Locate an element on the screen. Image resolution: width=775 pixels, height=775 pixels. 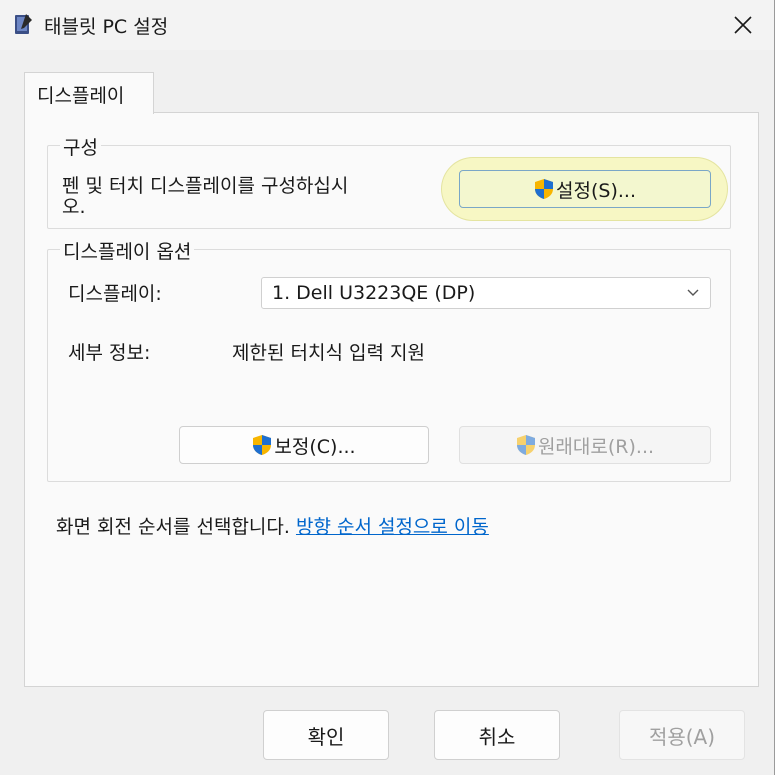
rotation-row: 화면 회전 순서를 선택합니다. 방향 순서 설정으로 이동 is located at coordinates (272, 525).